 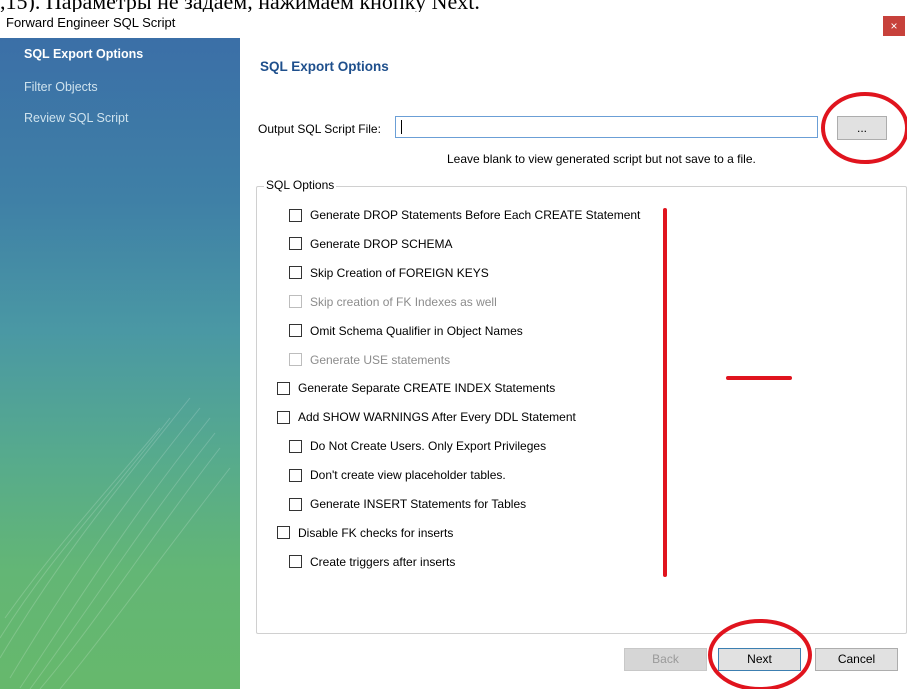 What do you see at coordinates (115, 543) in the screenshot?
I see `sidebar-decoration` at bounding box center [115, 543].